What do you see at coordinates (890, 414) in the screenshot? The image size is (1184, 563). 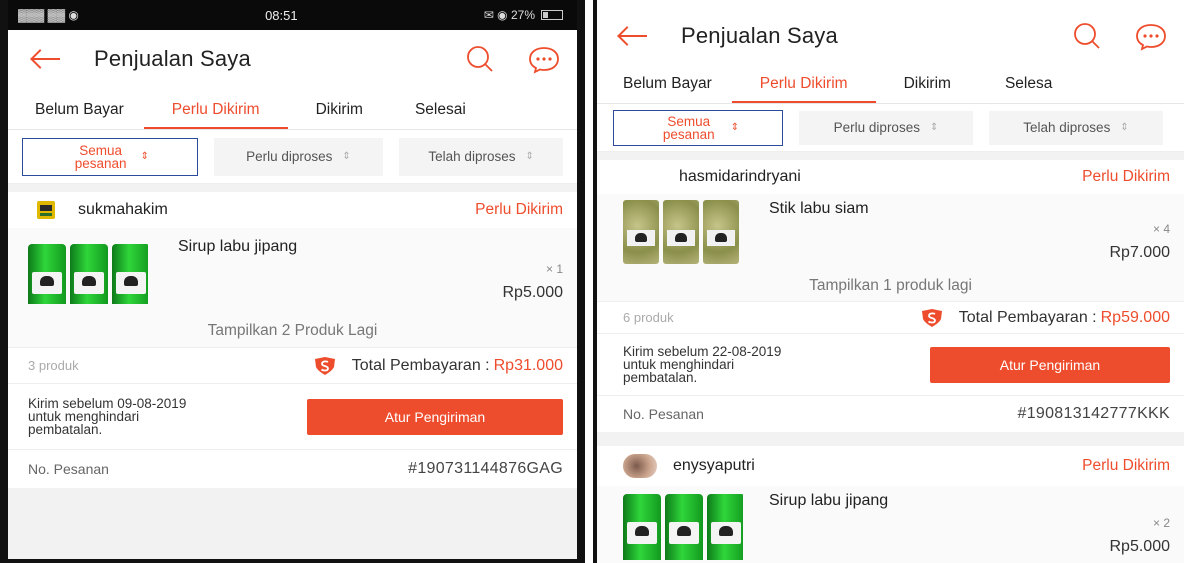 I see `order-number-row: No. Pesanan #190813142777KKK` at bounding box center [890, 414].